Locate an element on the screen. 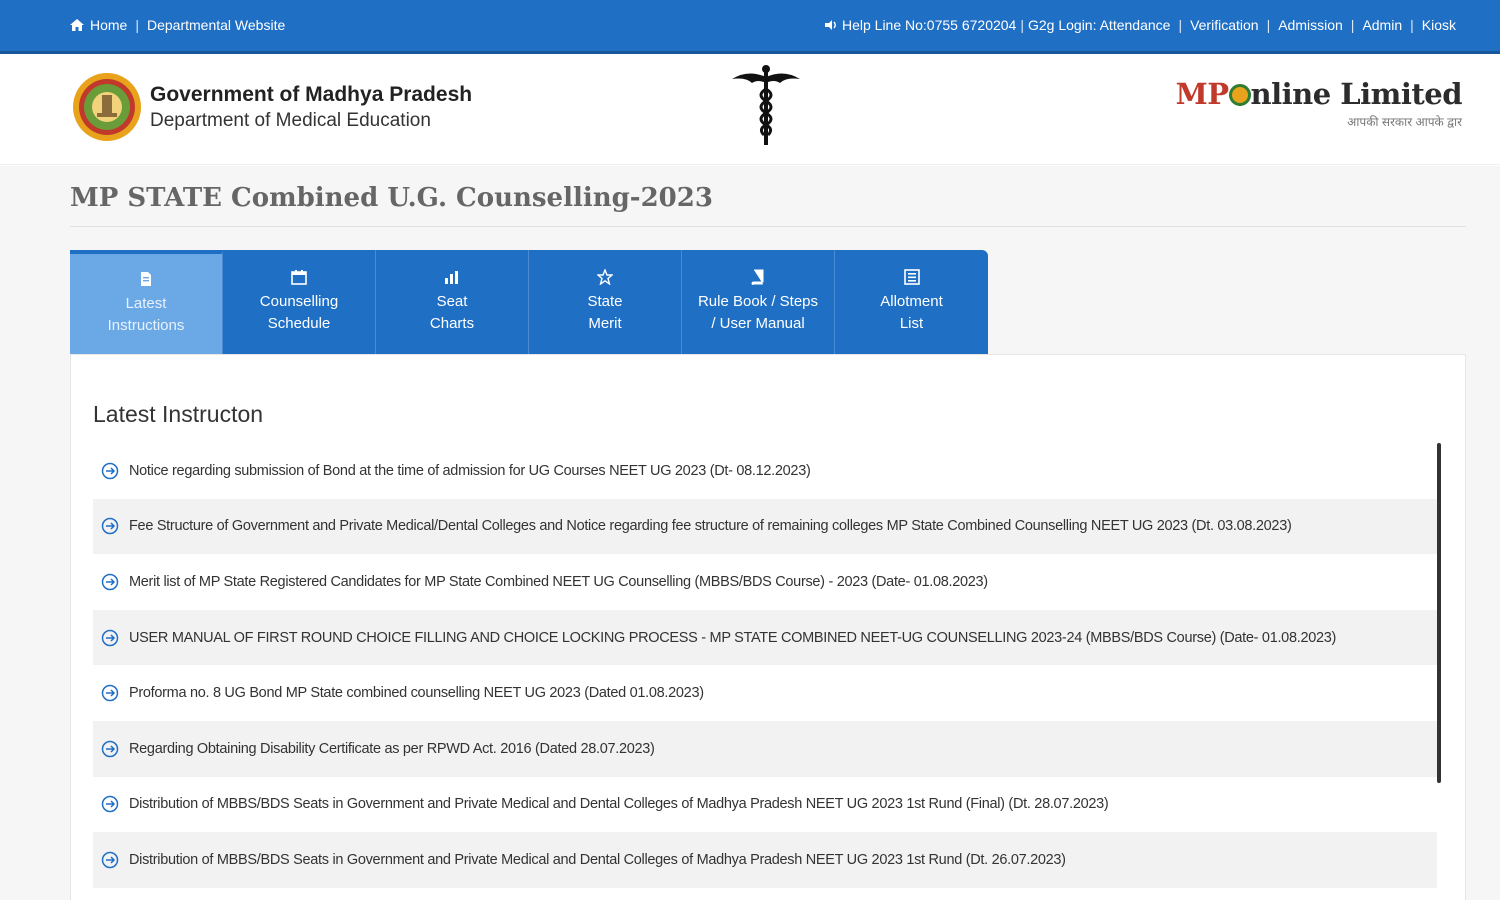 Image resolution: width=1500 pixels, height=900 pixels. tab-allotment-list: Allotment List is located at coordinates (911, 302).